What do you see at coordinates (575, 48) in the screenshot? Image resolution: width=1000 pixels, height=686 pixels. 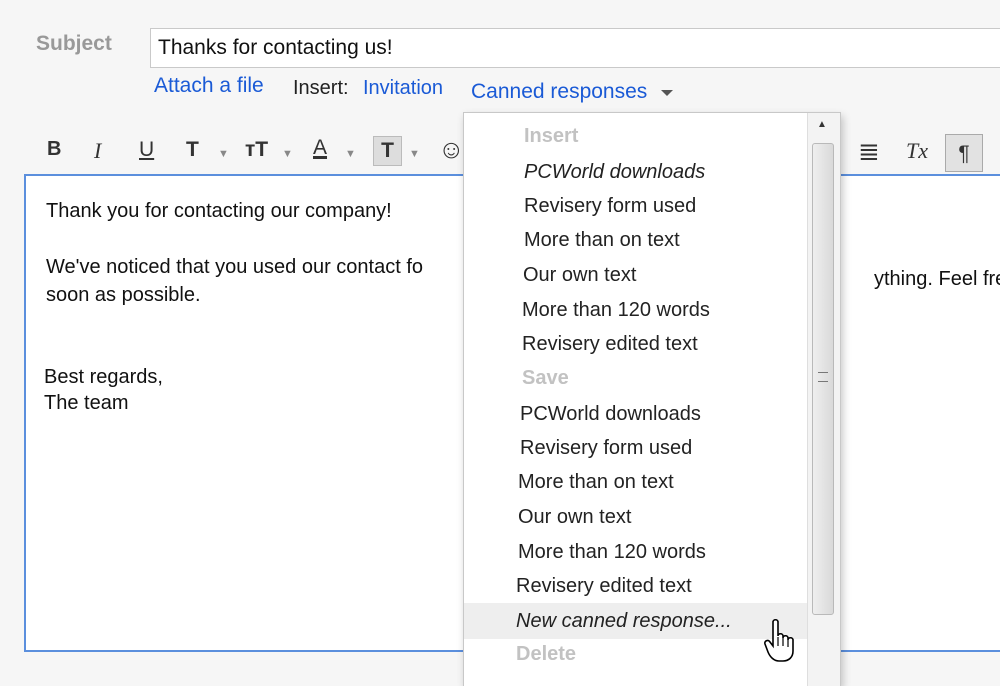 I see `subject-input` at bounding box center [575, 48].